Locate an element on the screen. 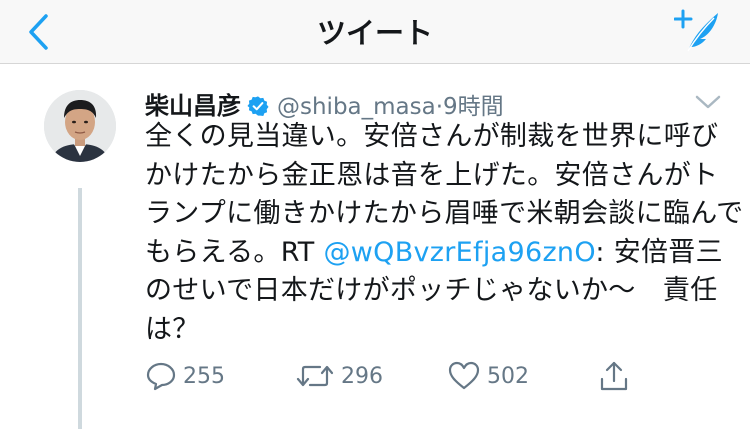  tweet-timestamp: 9時間 is located at coordinates (473, 107).